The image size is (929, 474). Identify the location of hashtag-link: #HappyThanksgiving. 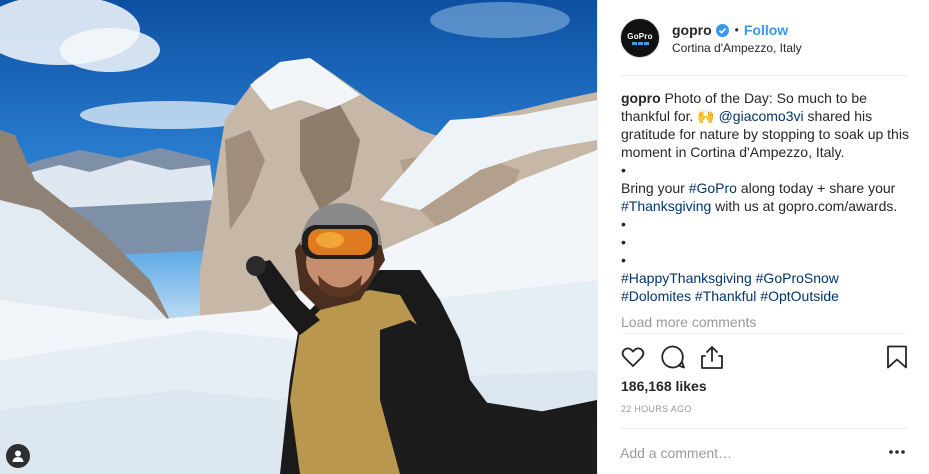
(686, 278).